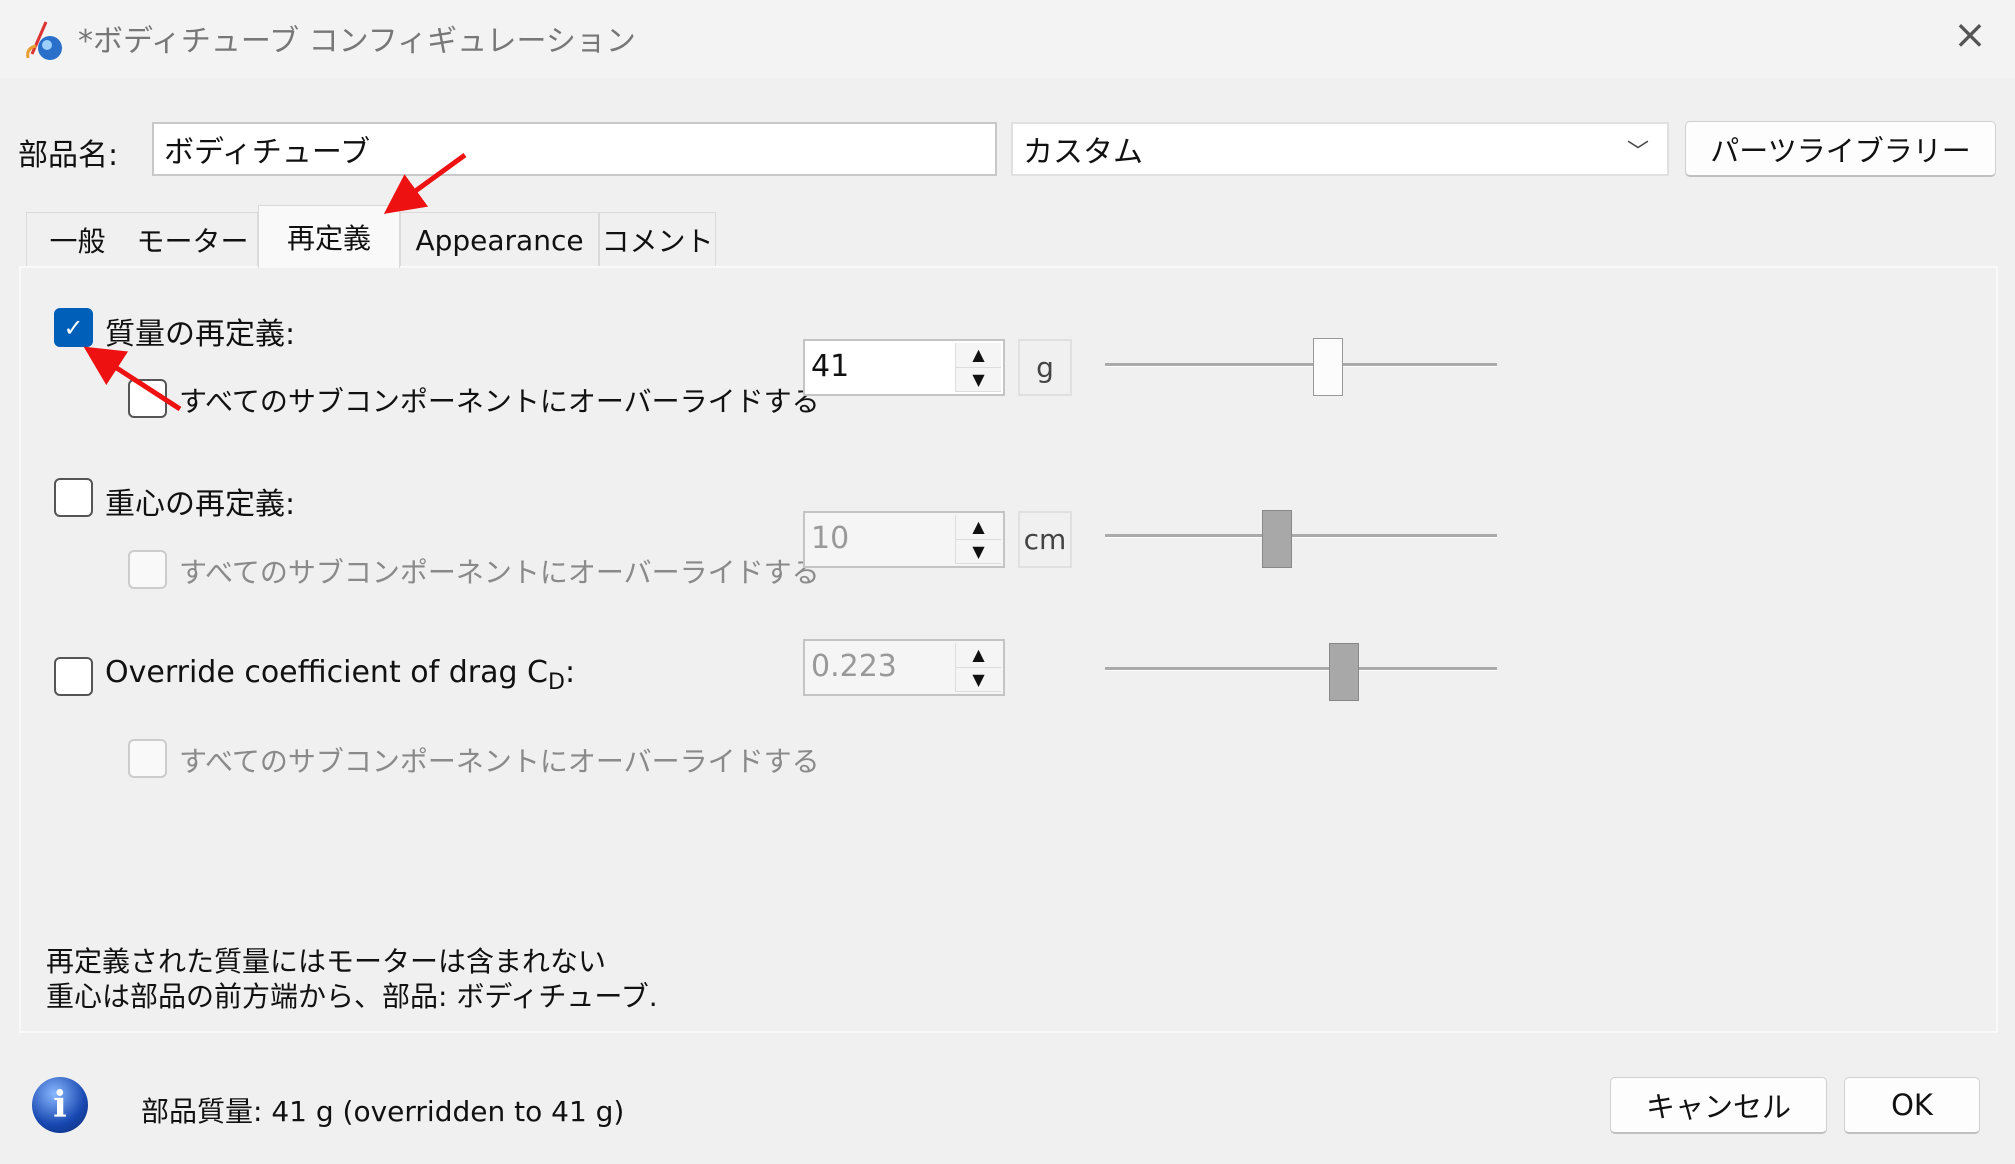 The height and width of the screenshot is (1164, 2015). I want to click on arrow-to-mass-checkbox, so click(132, 379).